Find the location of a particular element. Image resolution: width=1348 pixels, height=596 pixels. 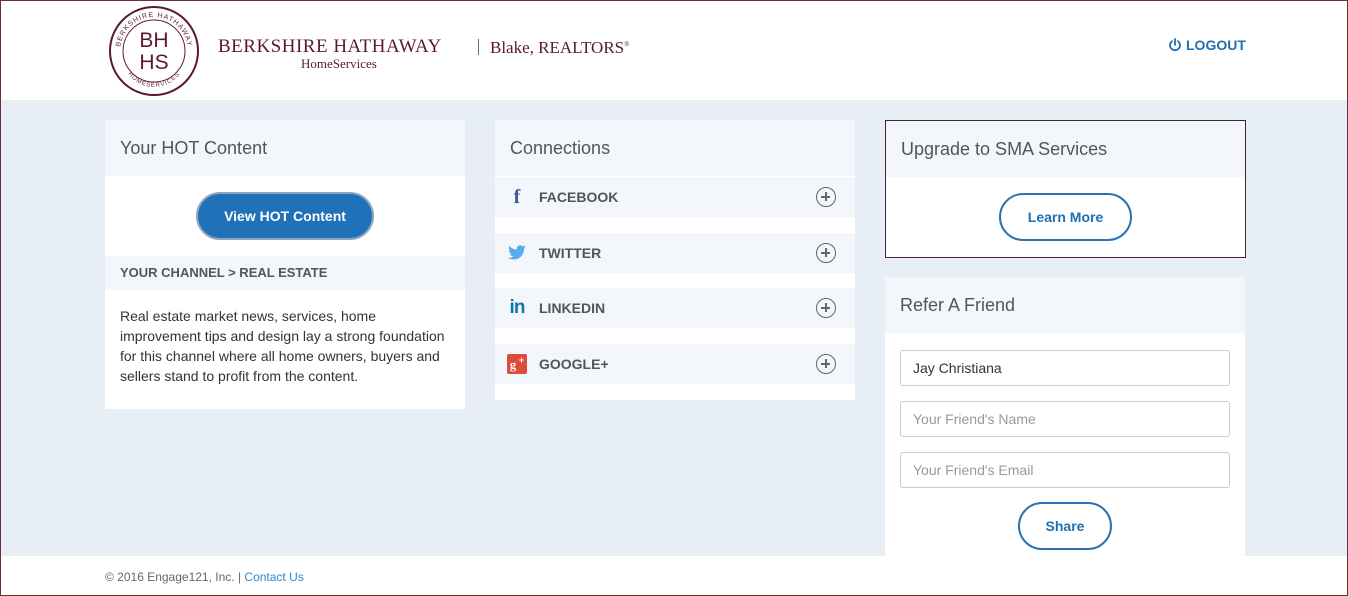

hot-content-title: Your HOT Content is located at coordinates (285, 148).